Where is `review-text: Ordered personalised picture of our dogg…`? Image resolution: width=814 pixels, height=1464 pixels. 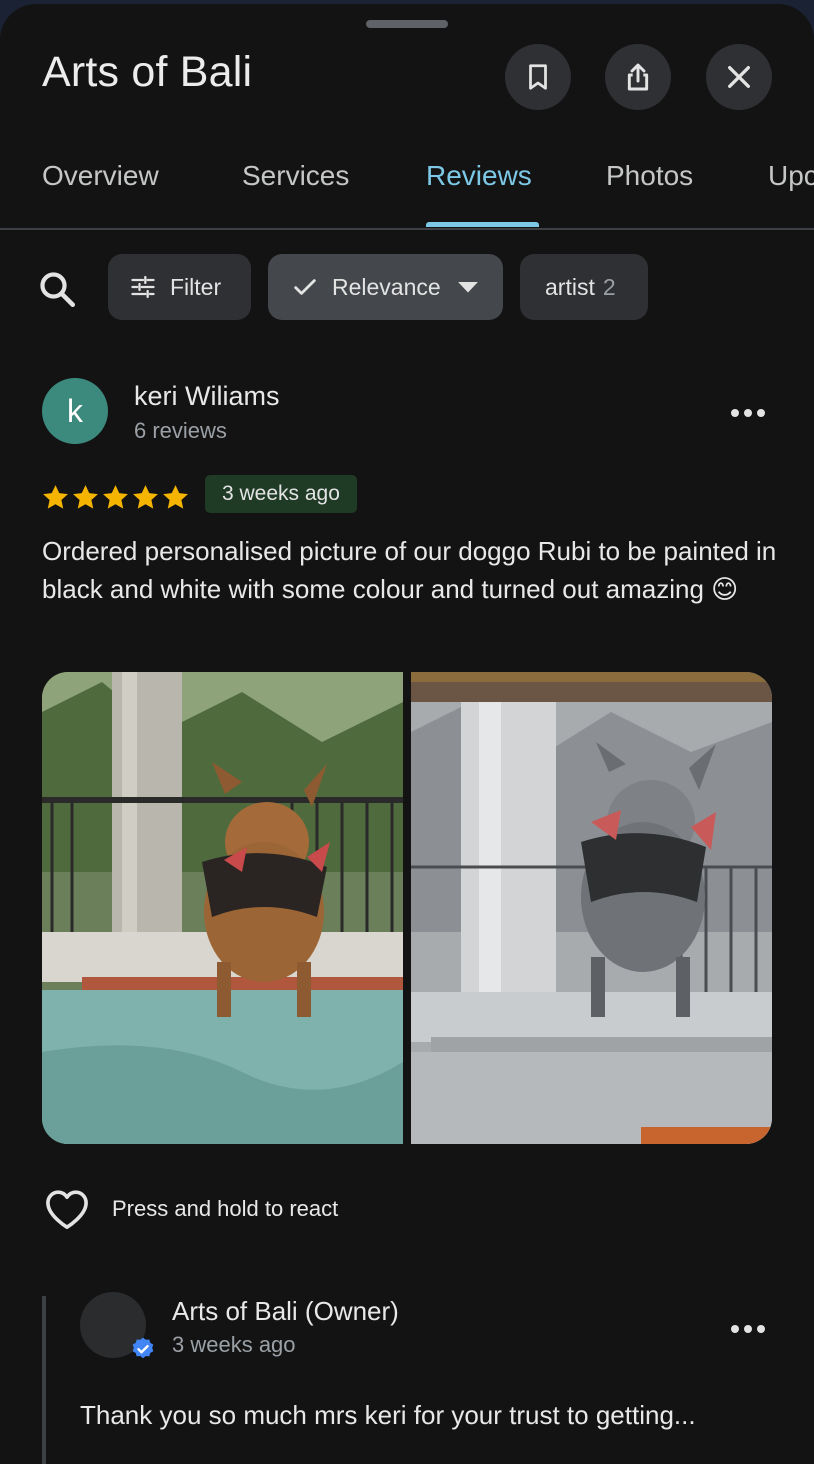
review-text: Ordered personalised picture of our dogg… is located at coordinates (409, 570).